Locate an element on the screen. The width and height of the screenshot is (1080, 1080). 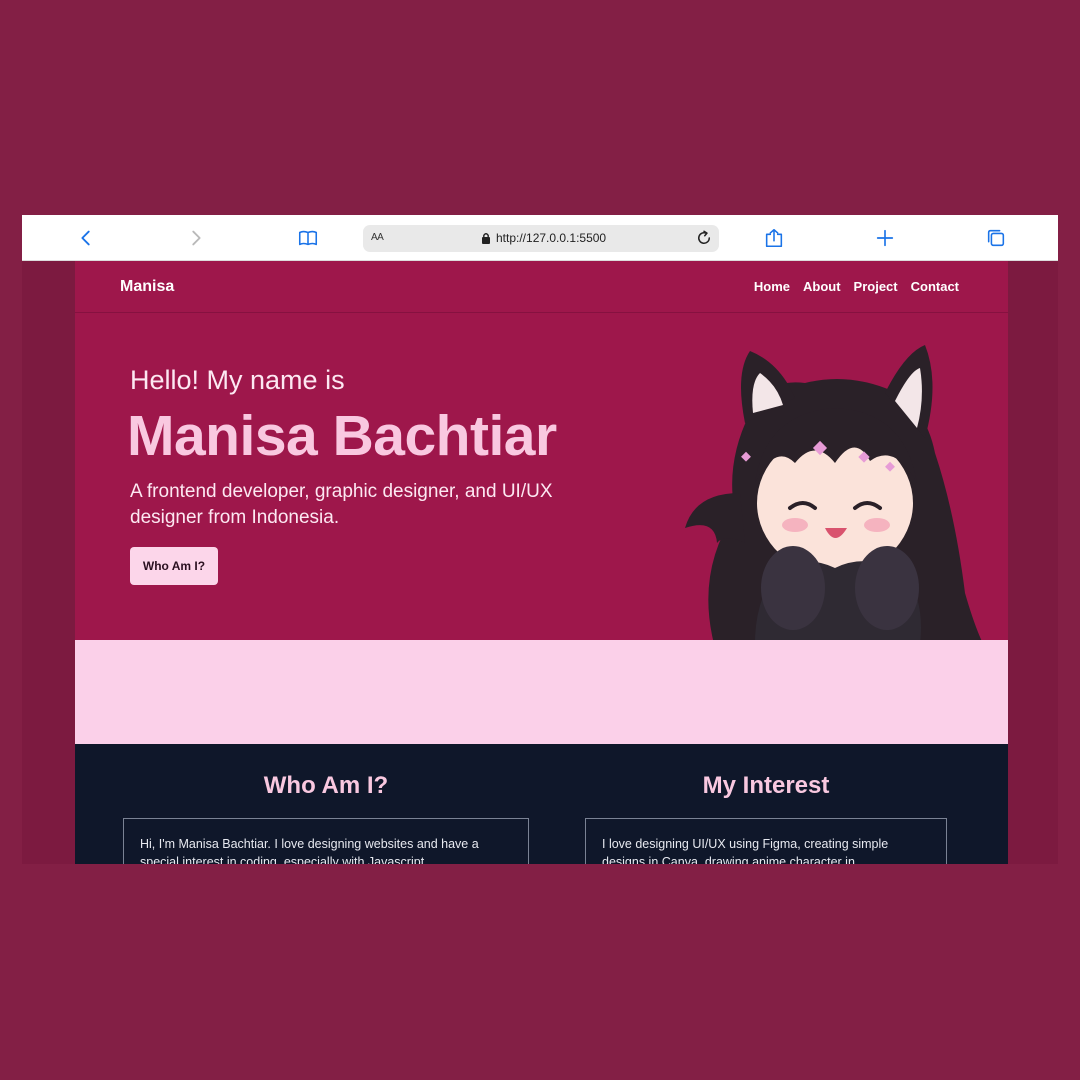
tabs-overview-icon is located at coordinates (996, 238).